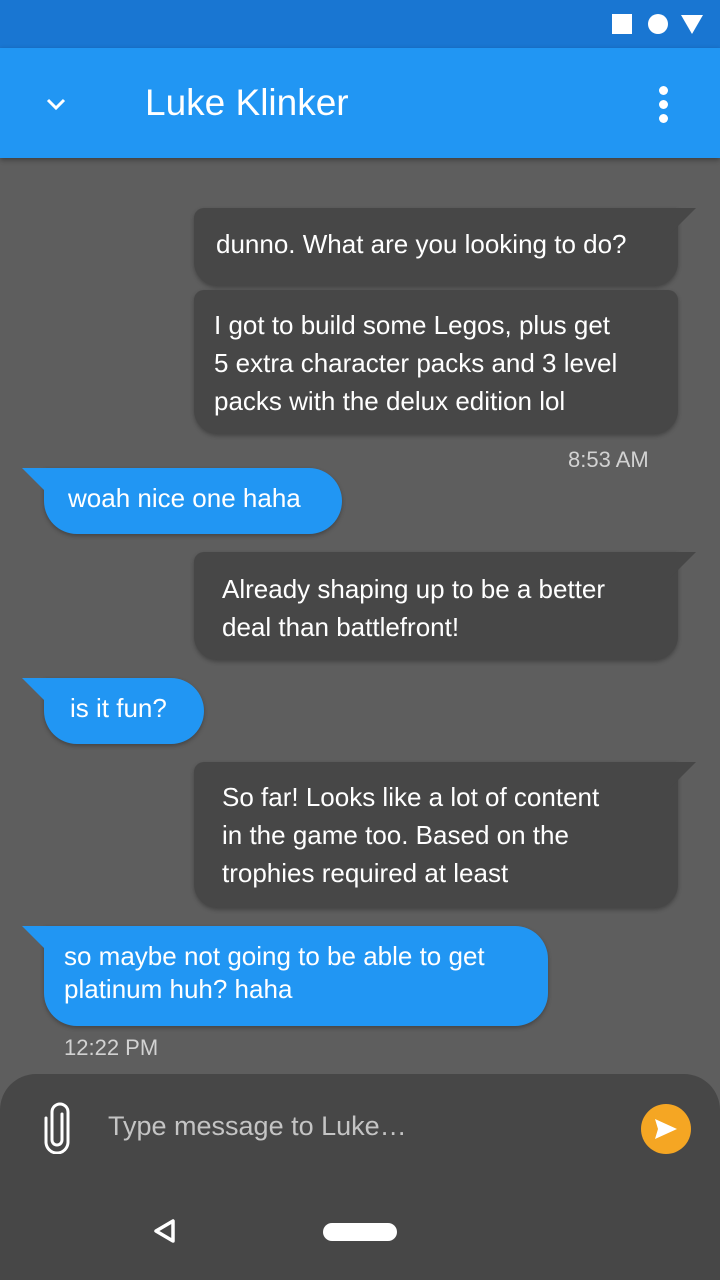 The image size is (720, 1280). I want to click on triangle-icon, so click(692, 24).